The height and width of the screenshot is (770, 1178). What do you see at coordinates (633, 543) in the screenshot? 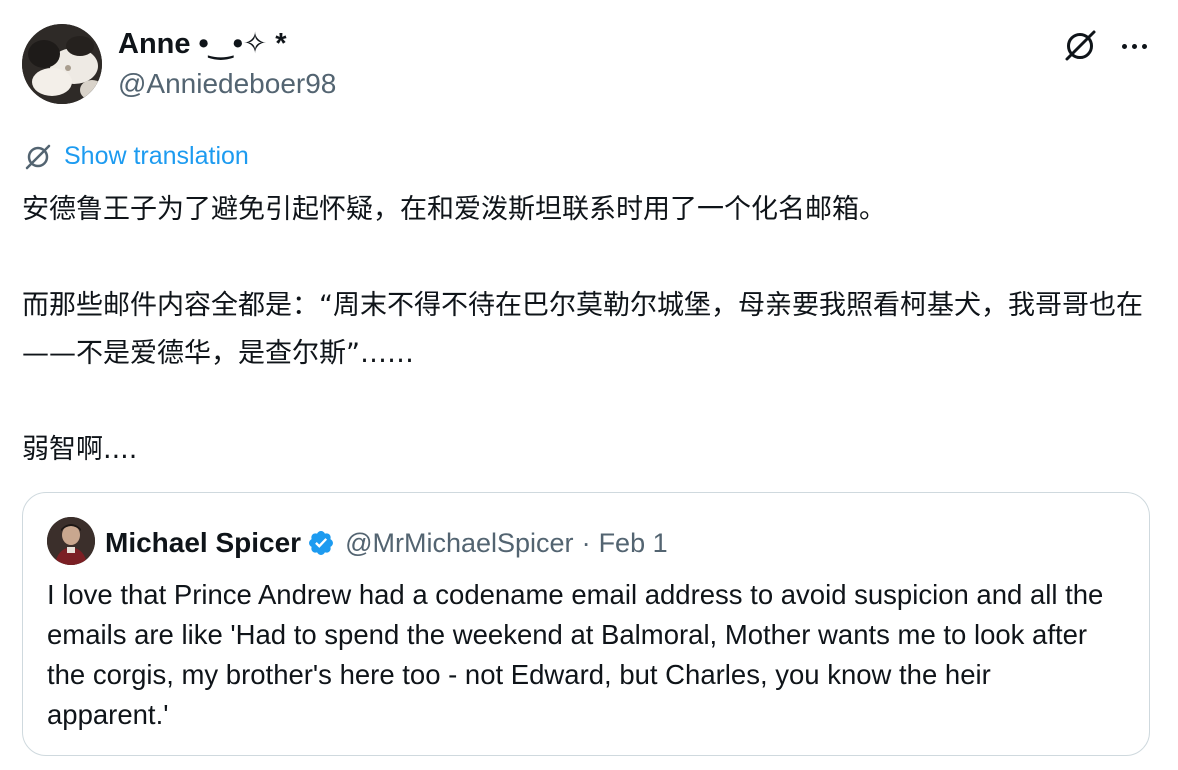
I see `quoted-tweet-date: Feb 1` at bounding box center [633, 543].